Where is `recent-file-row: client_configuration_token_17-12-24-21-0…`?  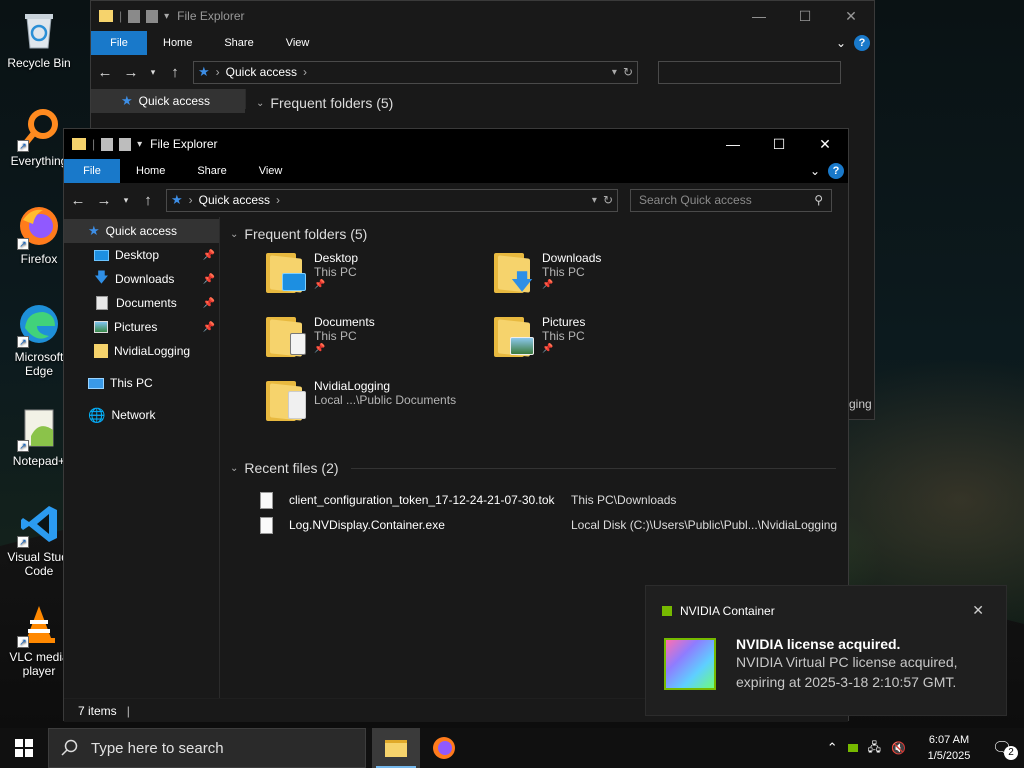 recent-file-row: client_configuration_token_17-12-24-21-0… is located at coordinates (554, 500).